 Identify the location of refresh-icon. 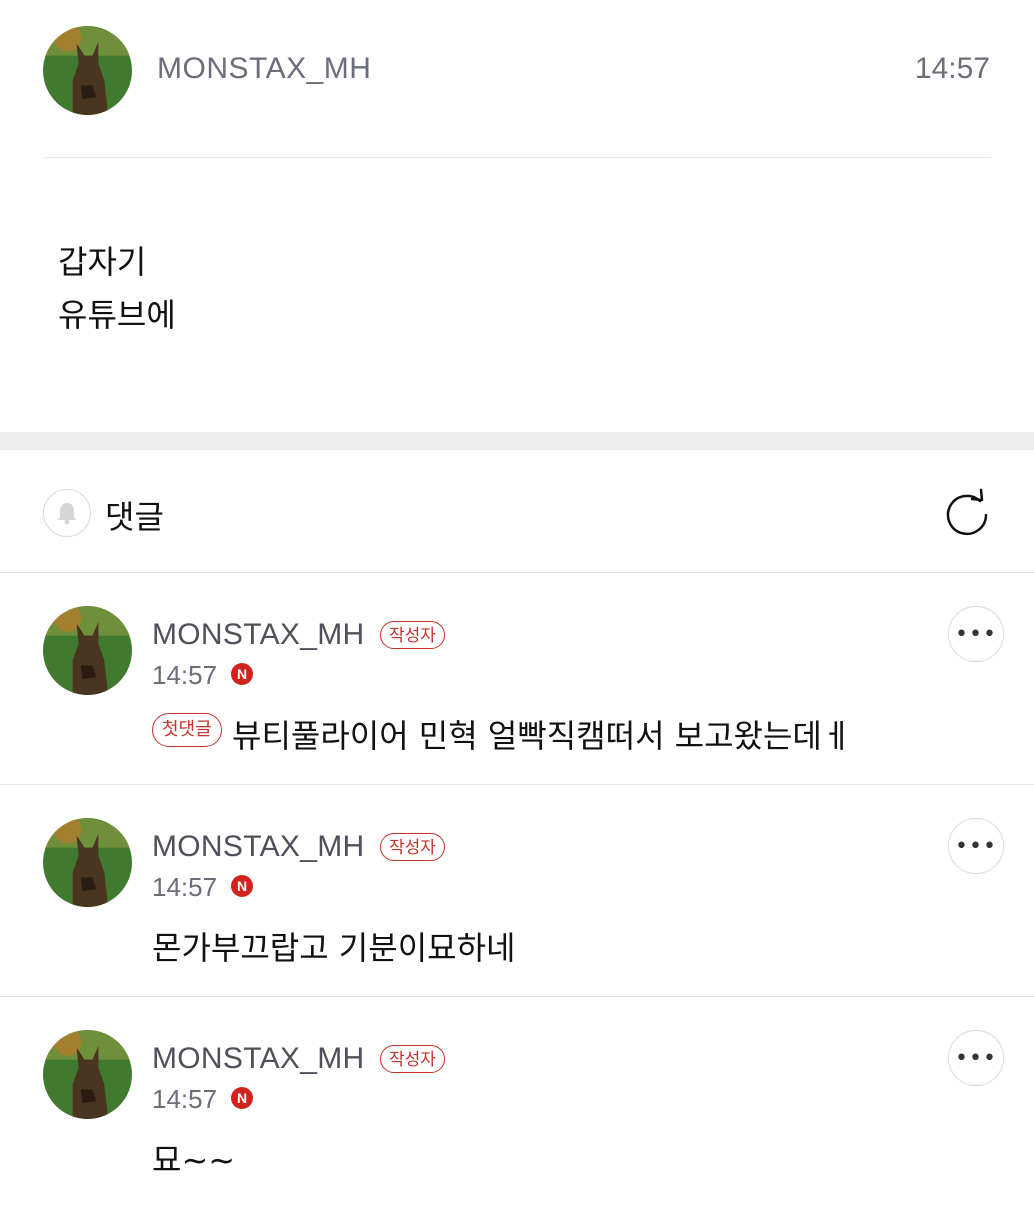
(967, 512).